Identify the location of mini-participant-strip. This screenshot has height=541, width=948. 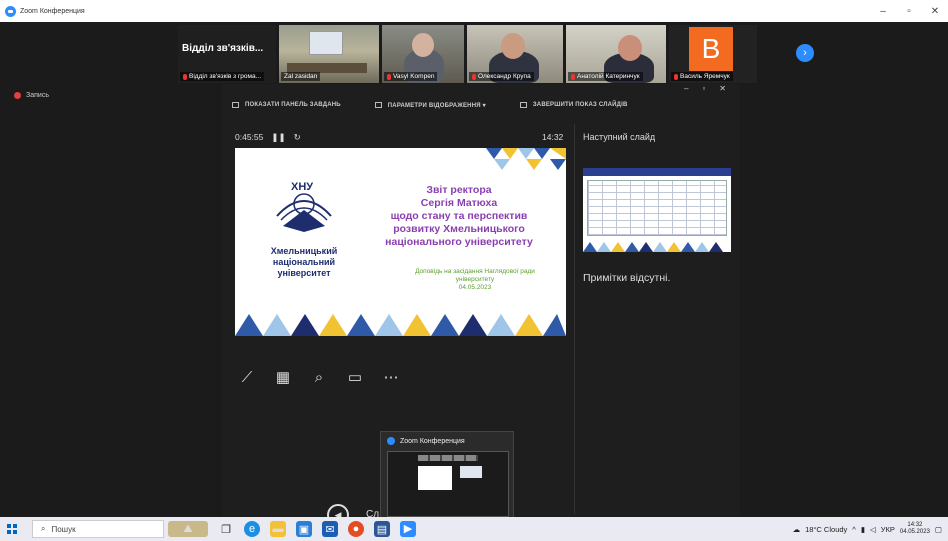
(448, 458).